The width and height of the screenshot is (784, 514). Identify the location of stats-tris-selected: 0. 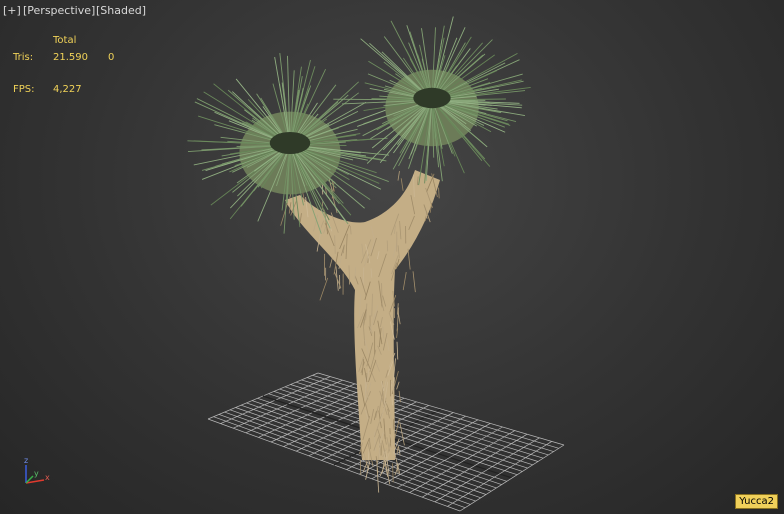
(111, 57).